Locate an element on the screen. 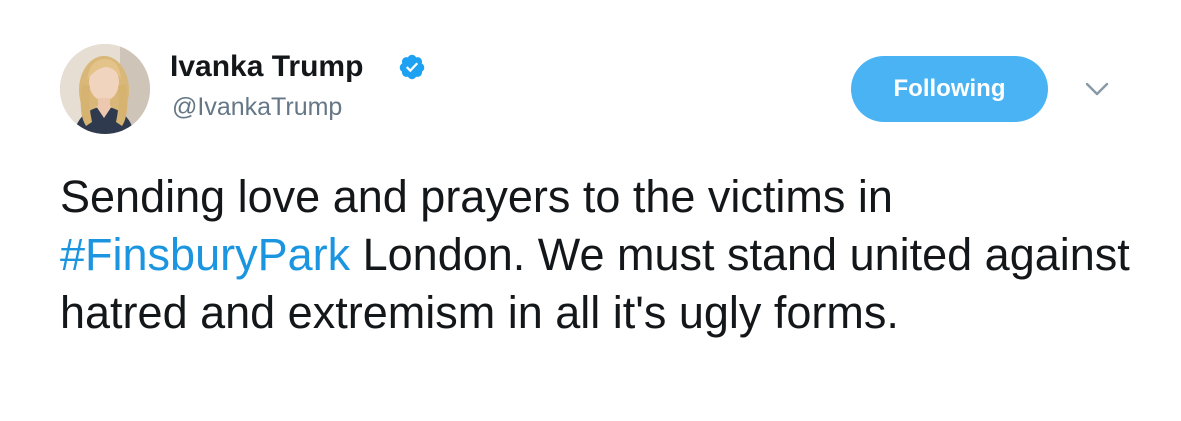 Image resolution: width=1181 pixels, height=421 pixels. following-button: Following is located at coordinates (949, 89).